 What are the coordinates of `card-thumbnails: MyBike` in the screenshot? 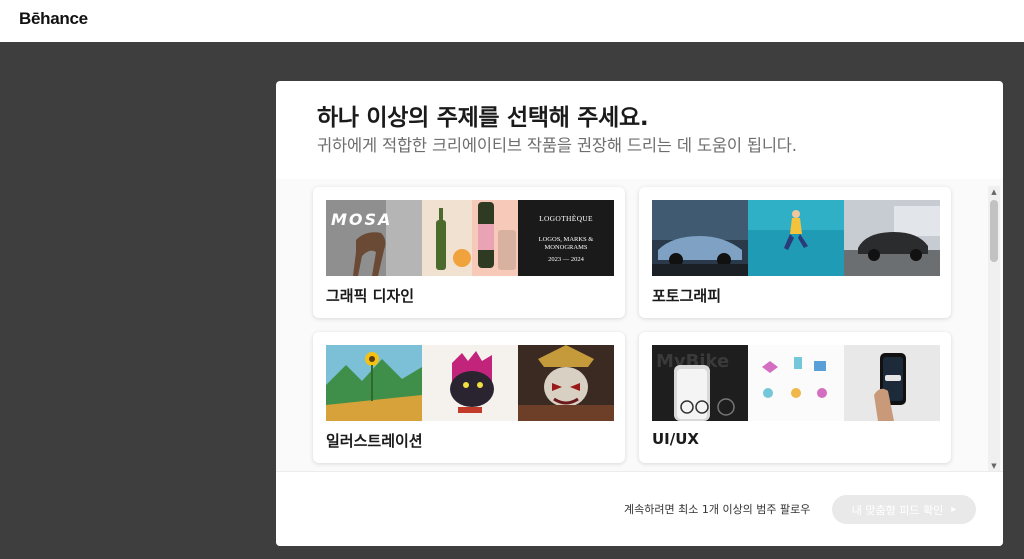 It's located at (796, 383).